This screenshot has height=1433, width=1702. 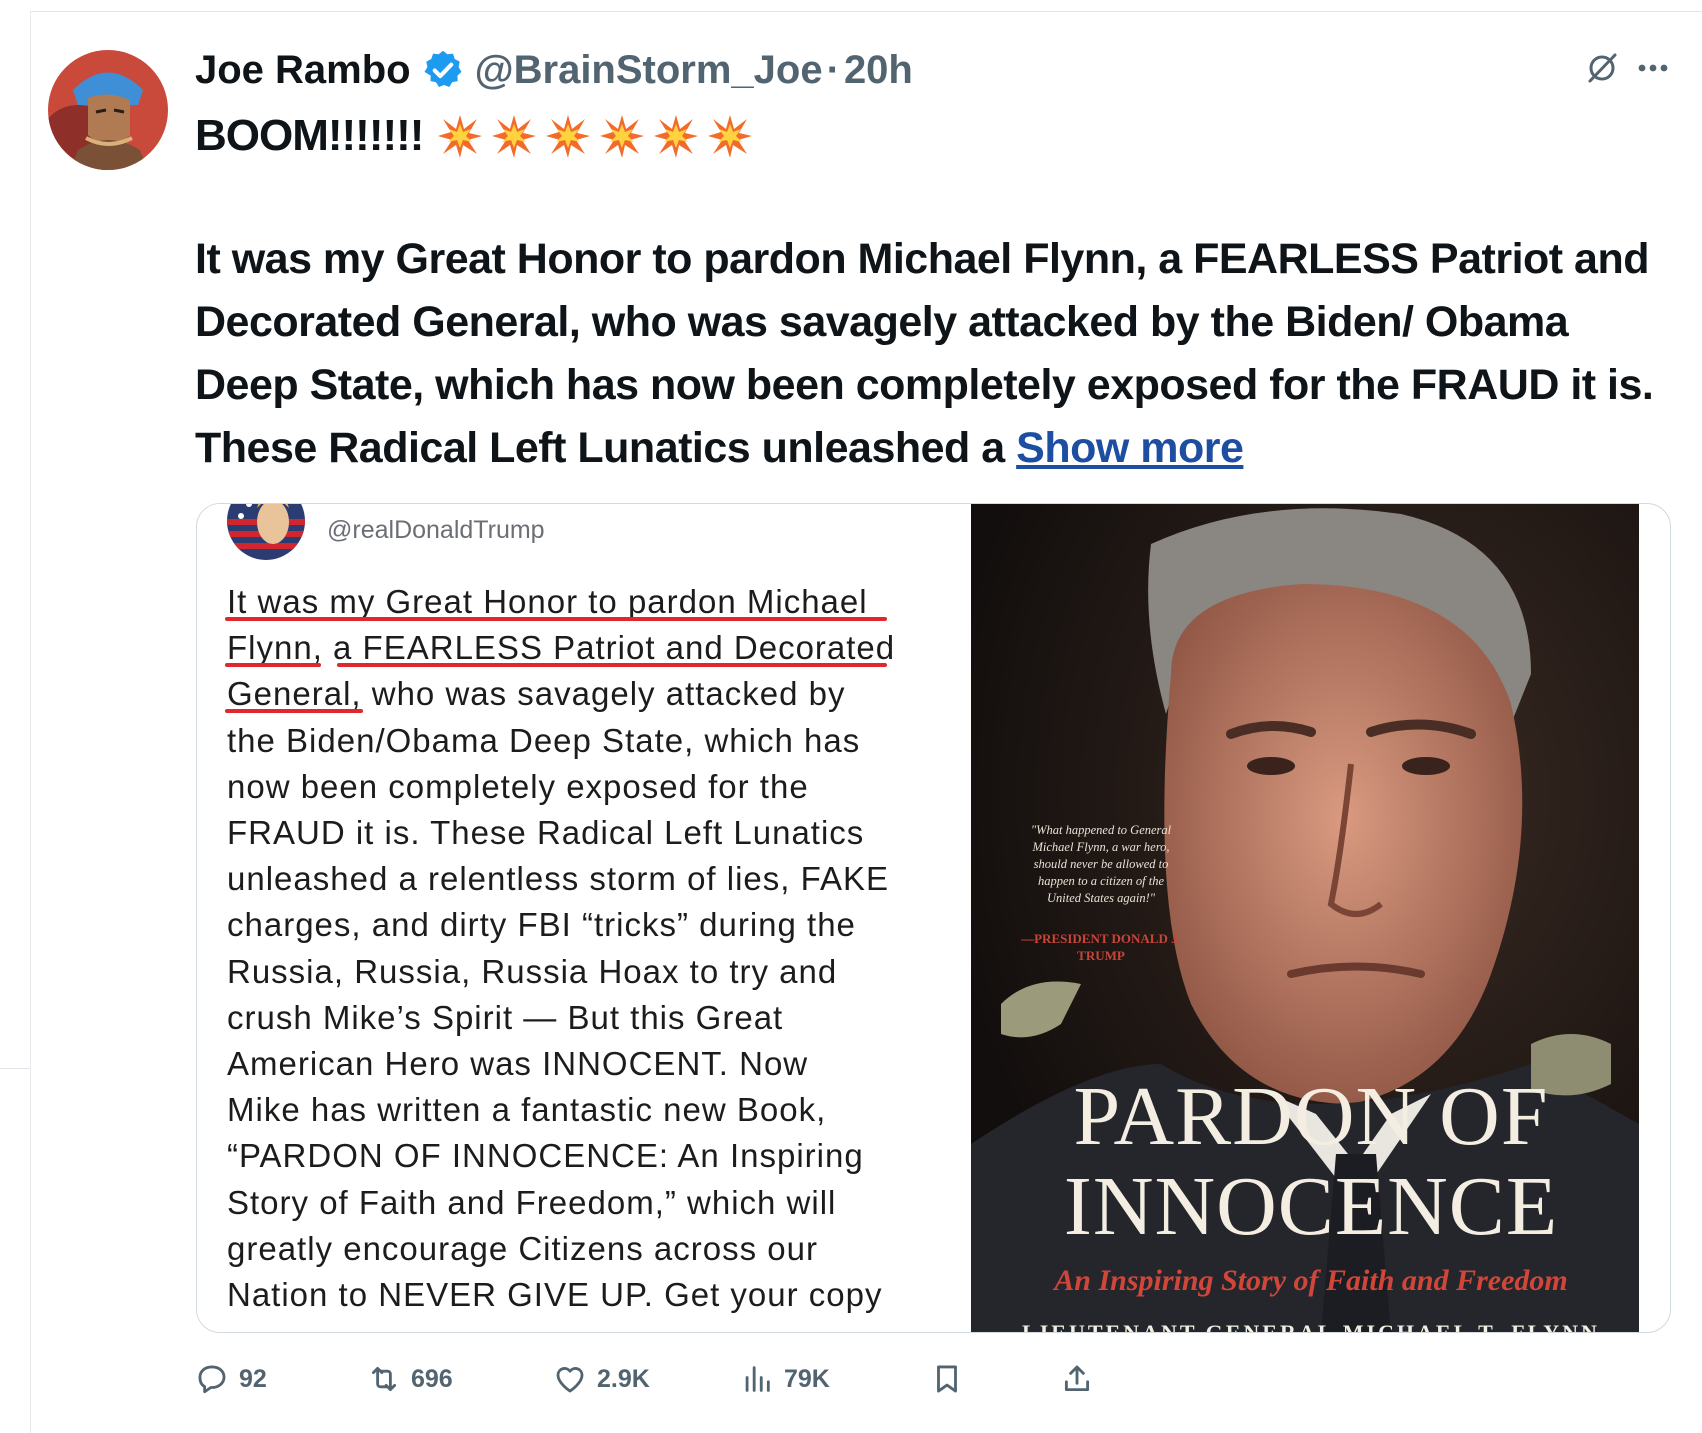 What do you see at coordinates (410, 1379) in the screenshot?
I see `repost-button: 696` at bounding box center [410, 1379].